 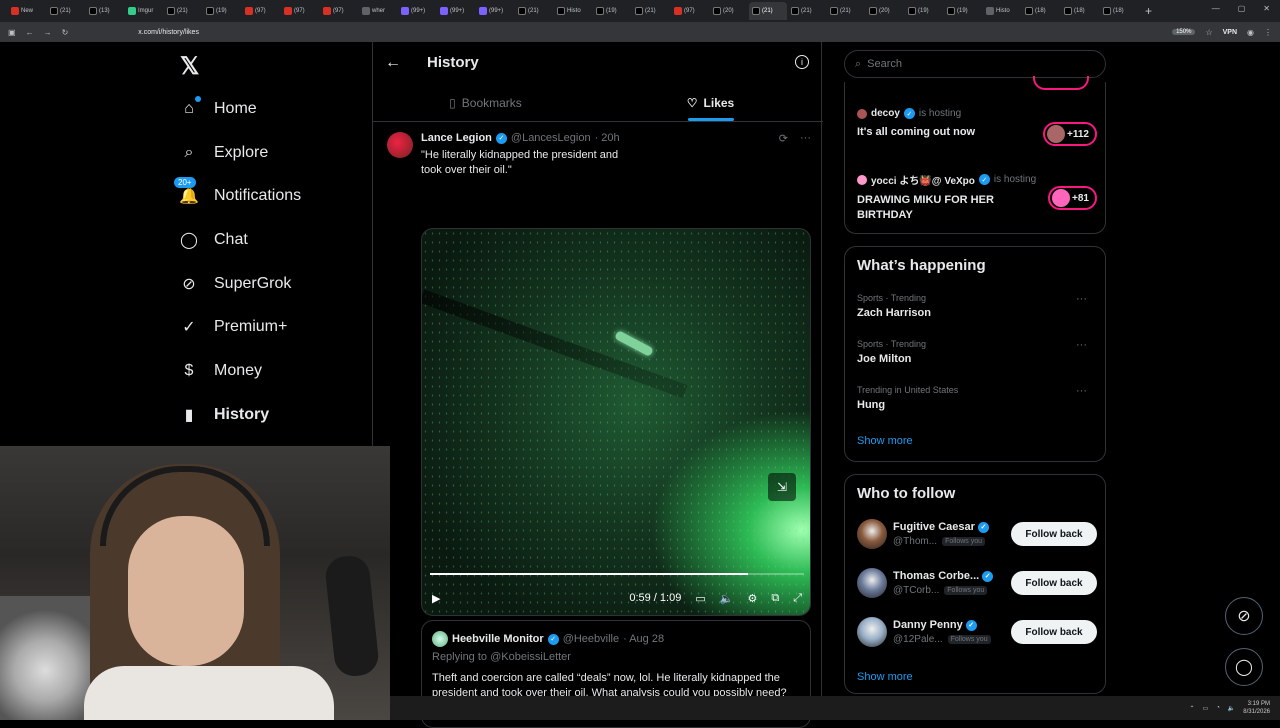 What do you see at coordinates (617, 574) in the screenshot?
I see `video-progress-bar` at bounding box center [617, 574].